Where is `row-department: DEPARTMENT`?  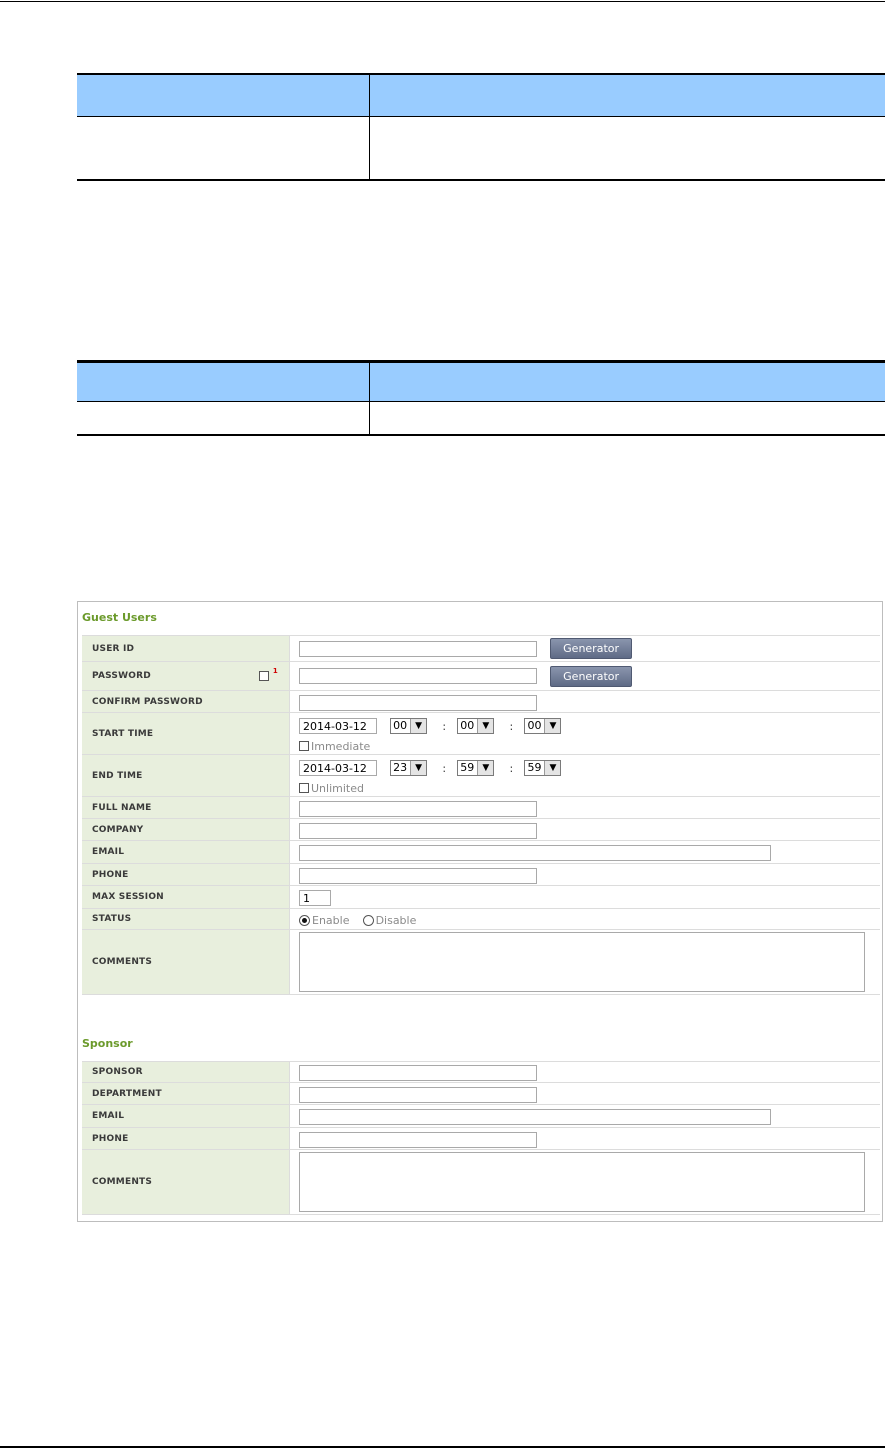 row-department: DEPARTMENT is located at coordinates (481, 1093).